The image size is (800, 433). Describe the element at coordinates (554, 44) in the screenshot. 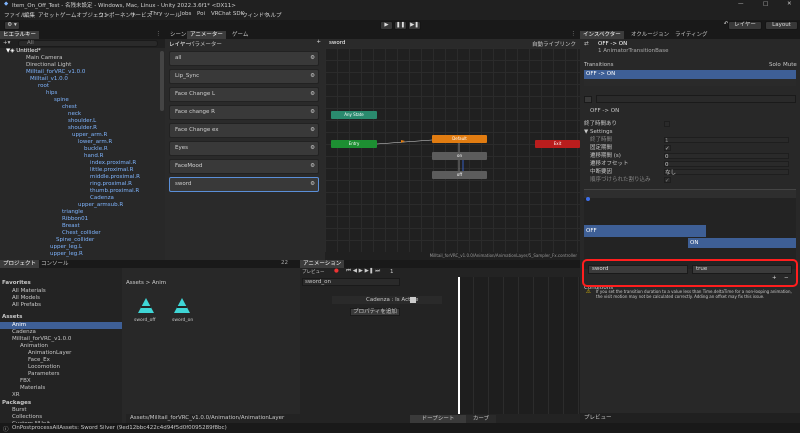

I see `auto-live-link-toggle: 自動ライブリンク` at that location.